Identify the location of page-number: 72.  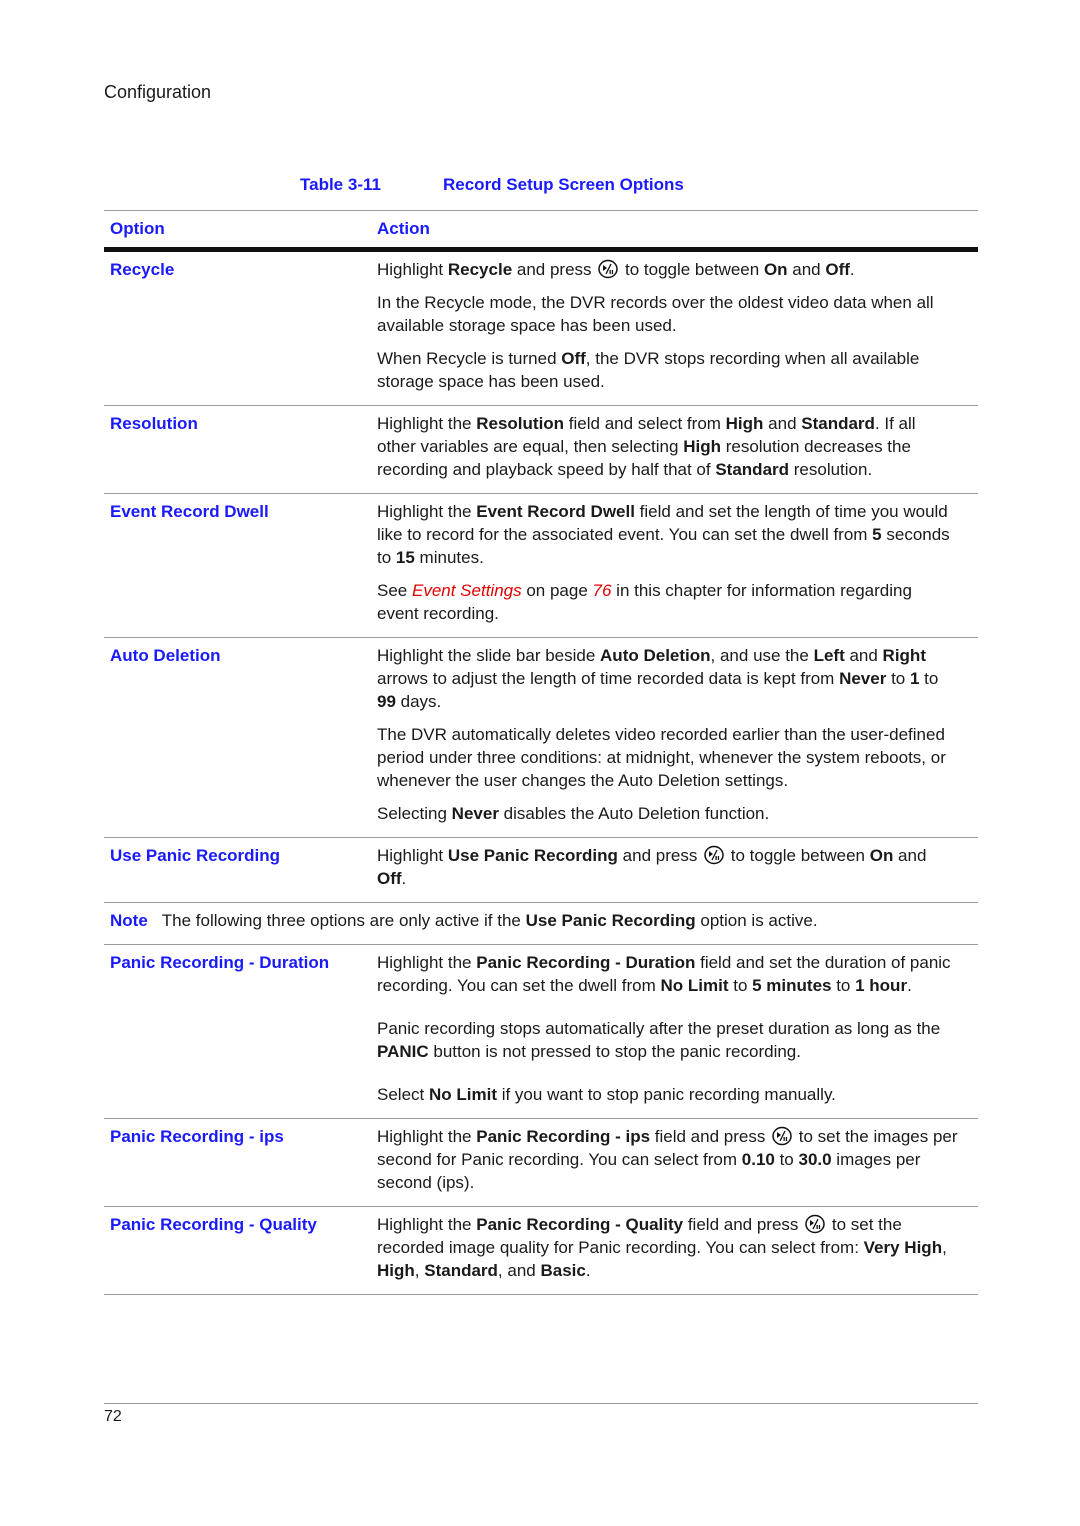
(113, 1416).